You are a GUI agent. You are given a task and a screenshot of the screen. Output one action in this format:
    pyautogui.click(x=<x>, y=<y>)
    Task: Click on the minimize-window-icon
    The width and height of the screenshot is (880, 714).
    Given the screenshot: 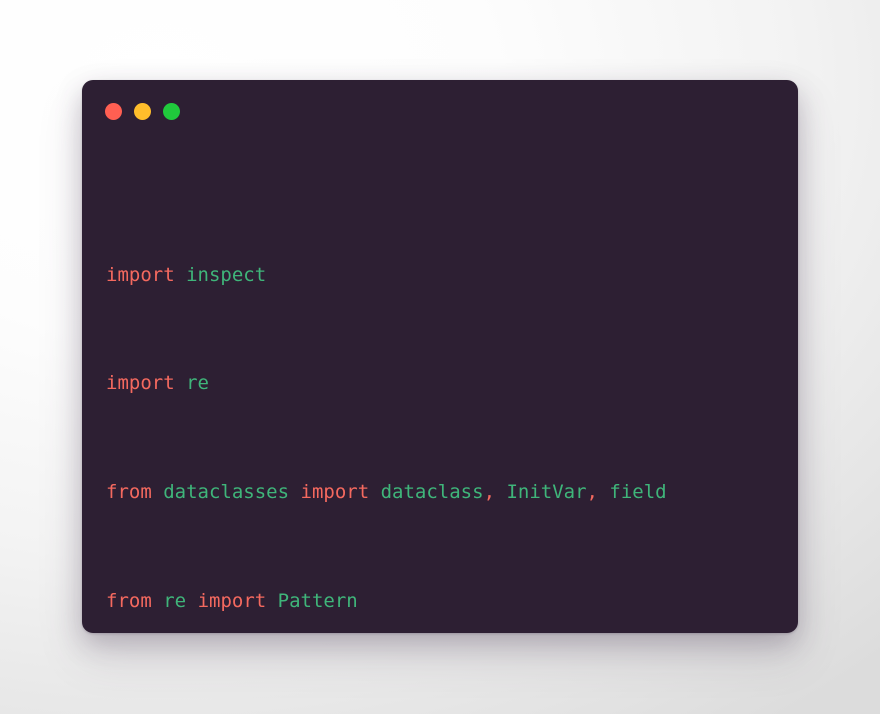 What is the action you would take?
    pyautogui.click(x=142, y=111)
    